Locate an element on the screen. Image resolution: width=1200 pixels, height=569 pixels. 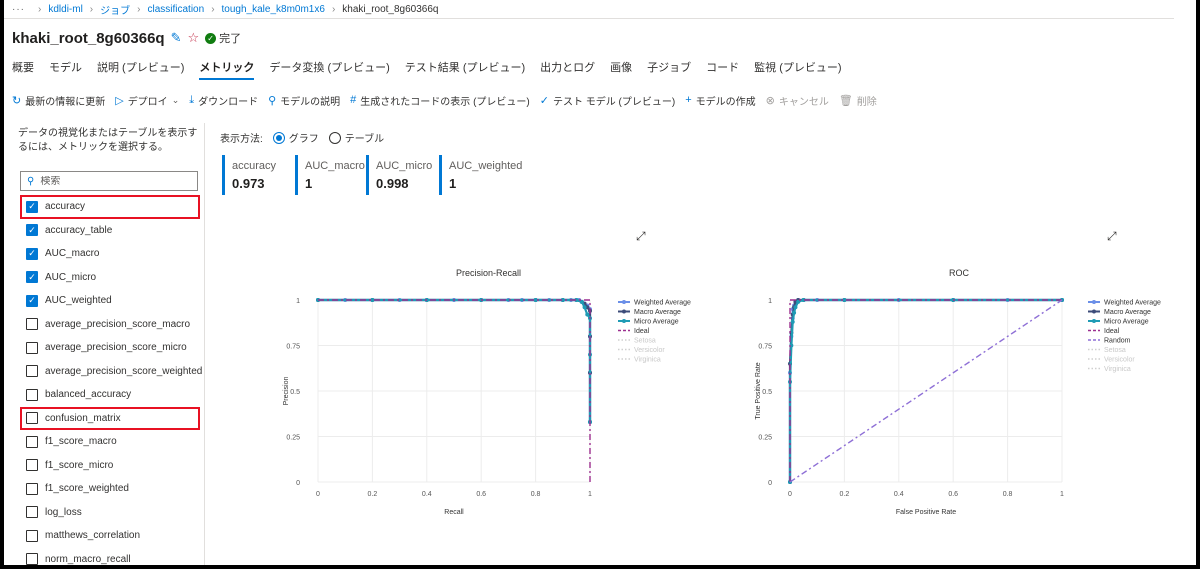
view-mode-toggle: 表示方法: グラフ テーブル is located at coordinates (302, 137).